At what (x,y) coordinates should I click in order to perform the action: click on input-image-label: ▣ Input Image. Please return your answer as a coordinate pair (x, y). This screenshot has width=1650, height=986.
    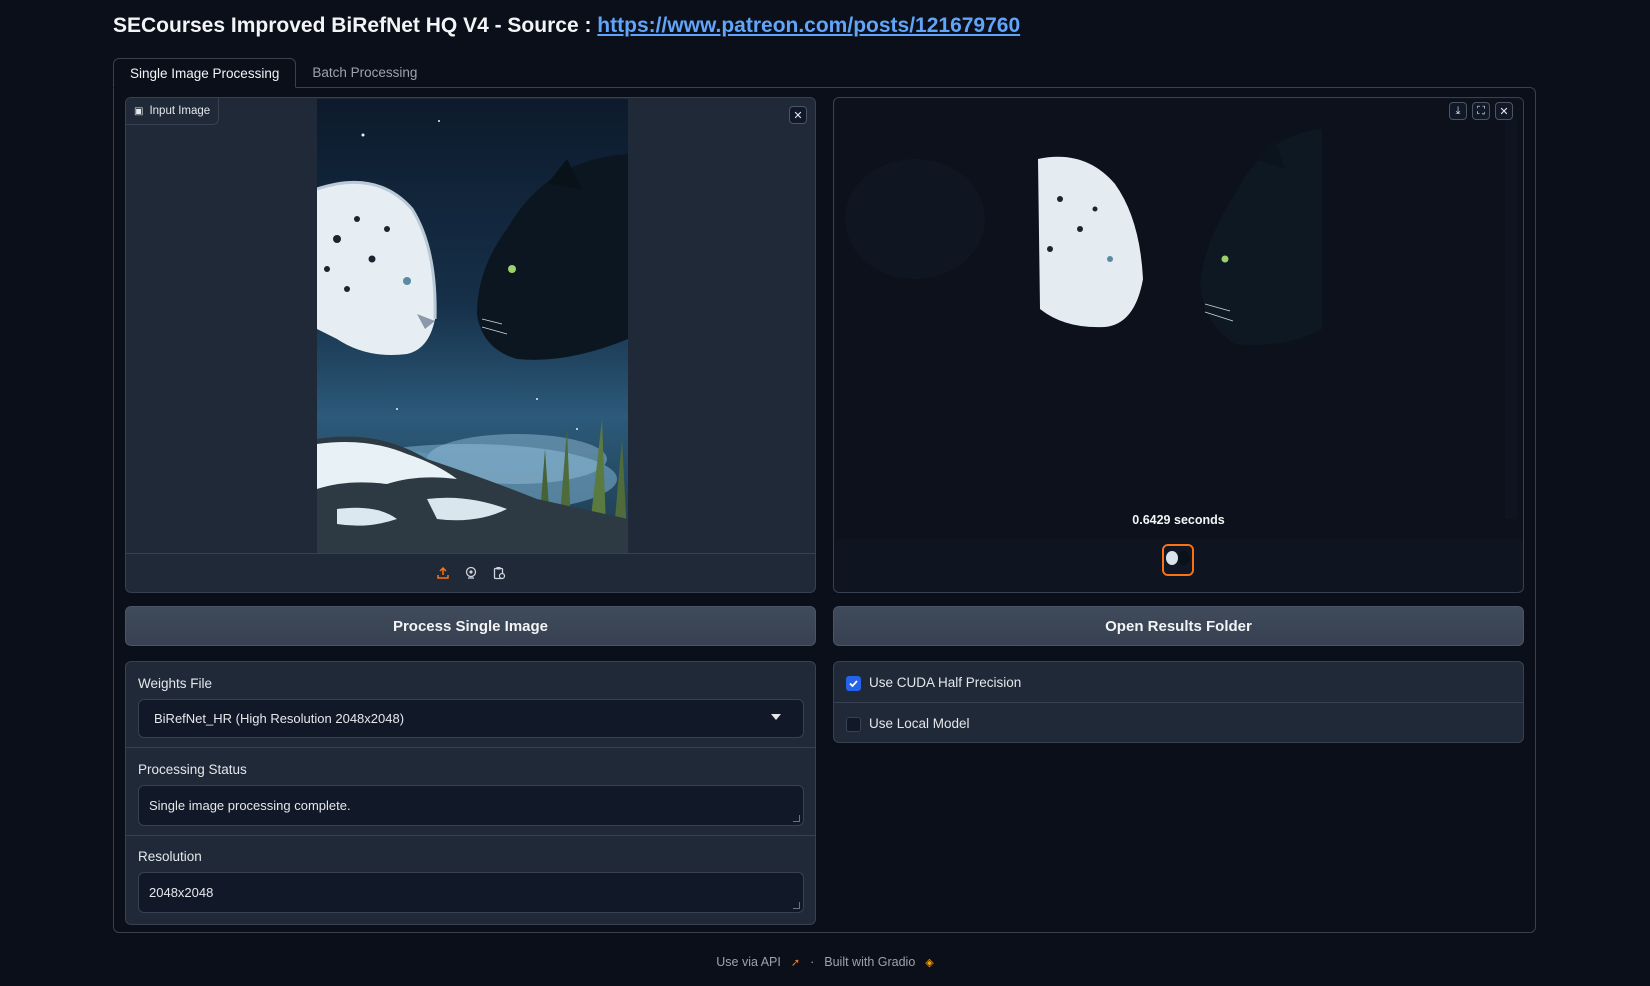
    Looking at the image, I should click on (173, 111).